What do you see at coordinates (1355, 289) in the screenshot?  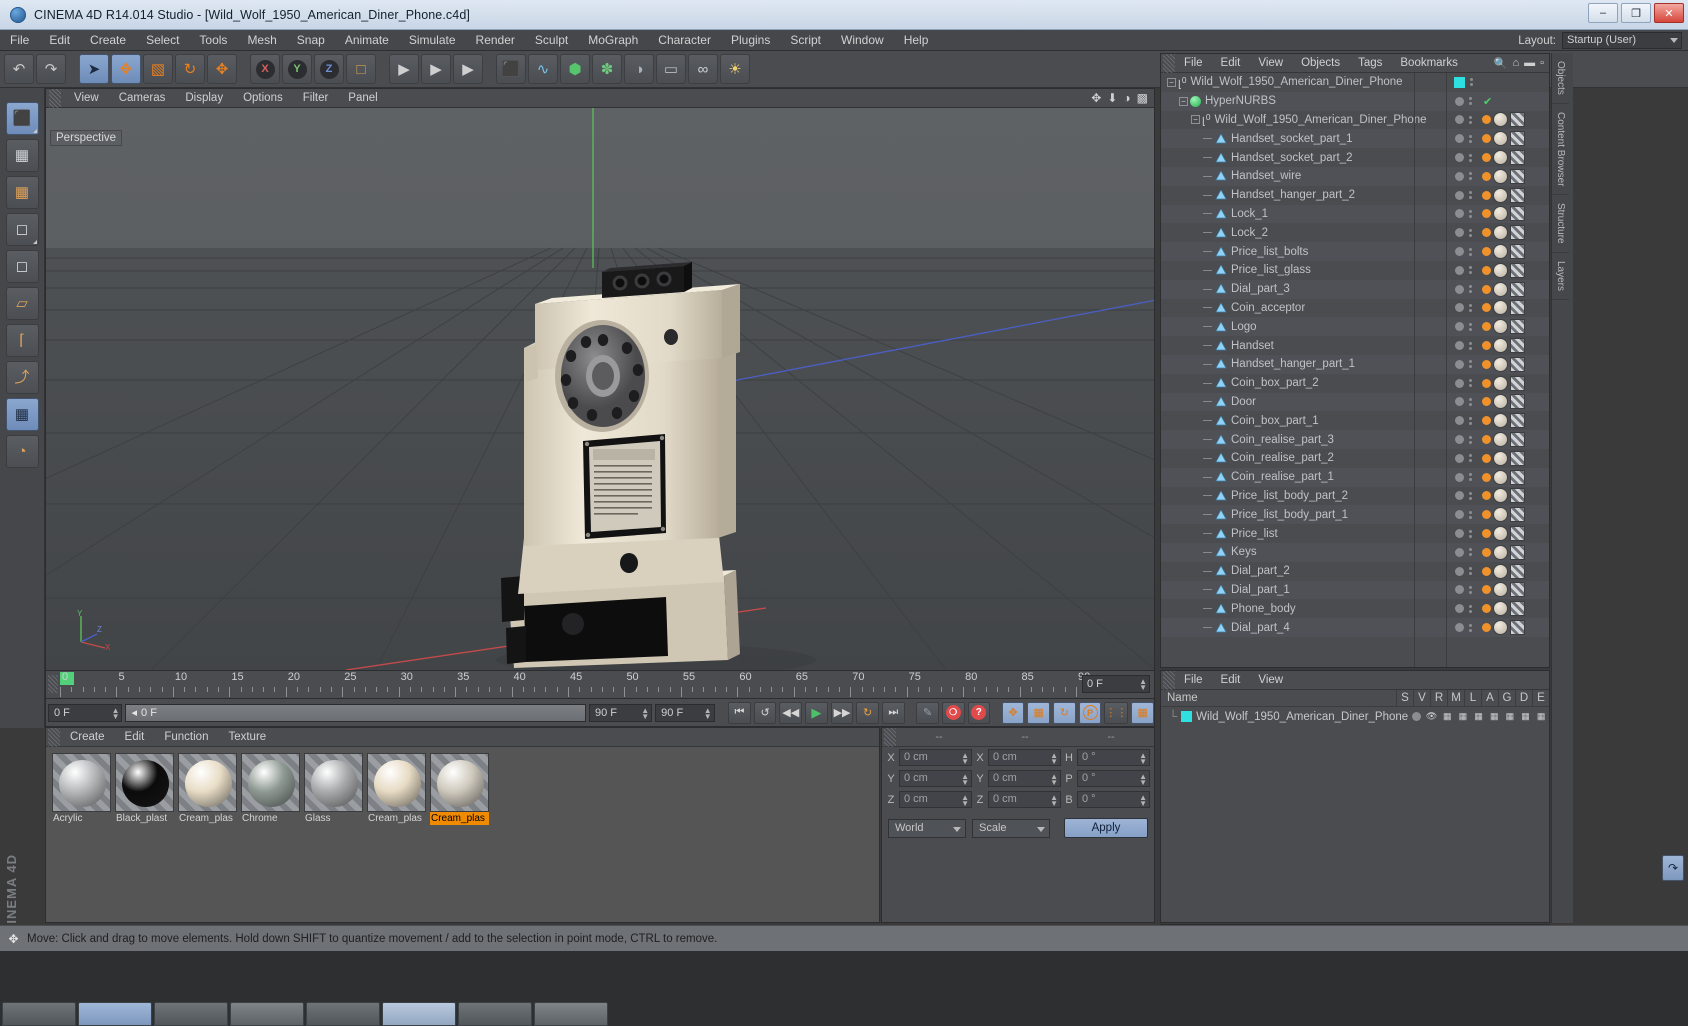 I see `object-row: Dial_part_3` at bounding box center [1355, 289].